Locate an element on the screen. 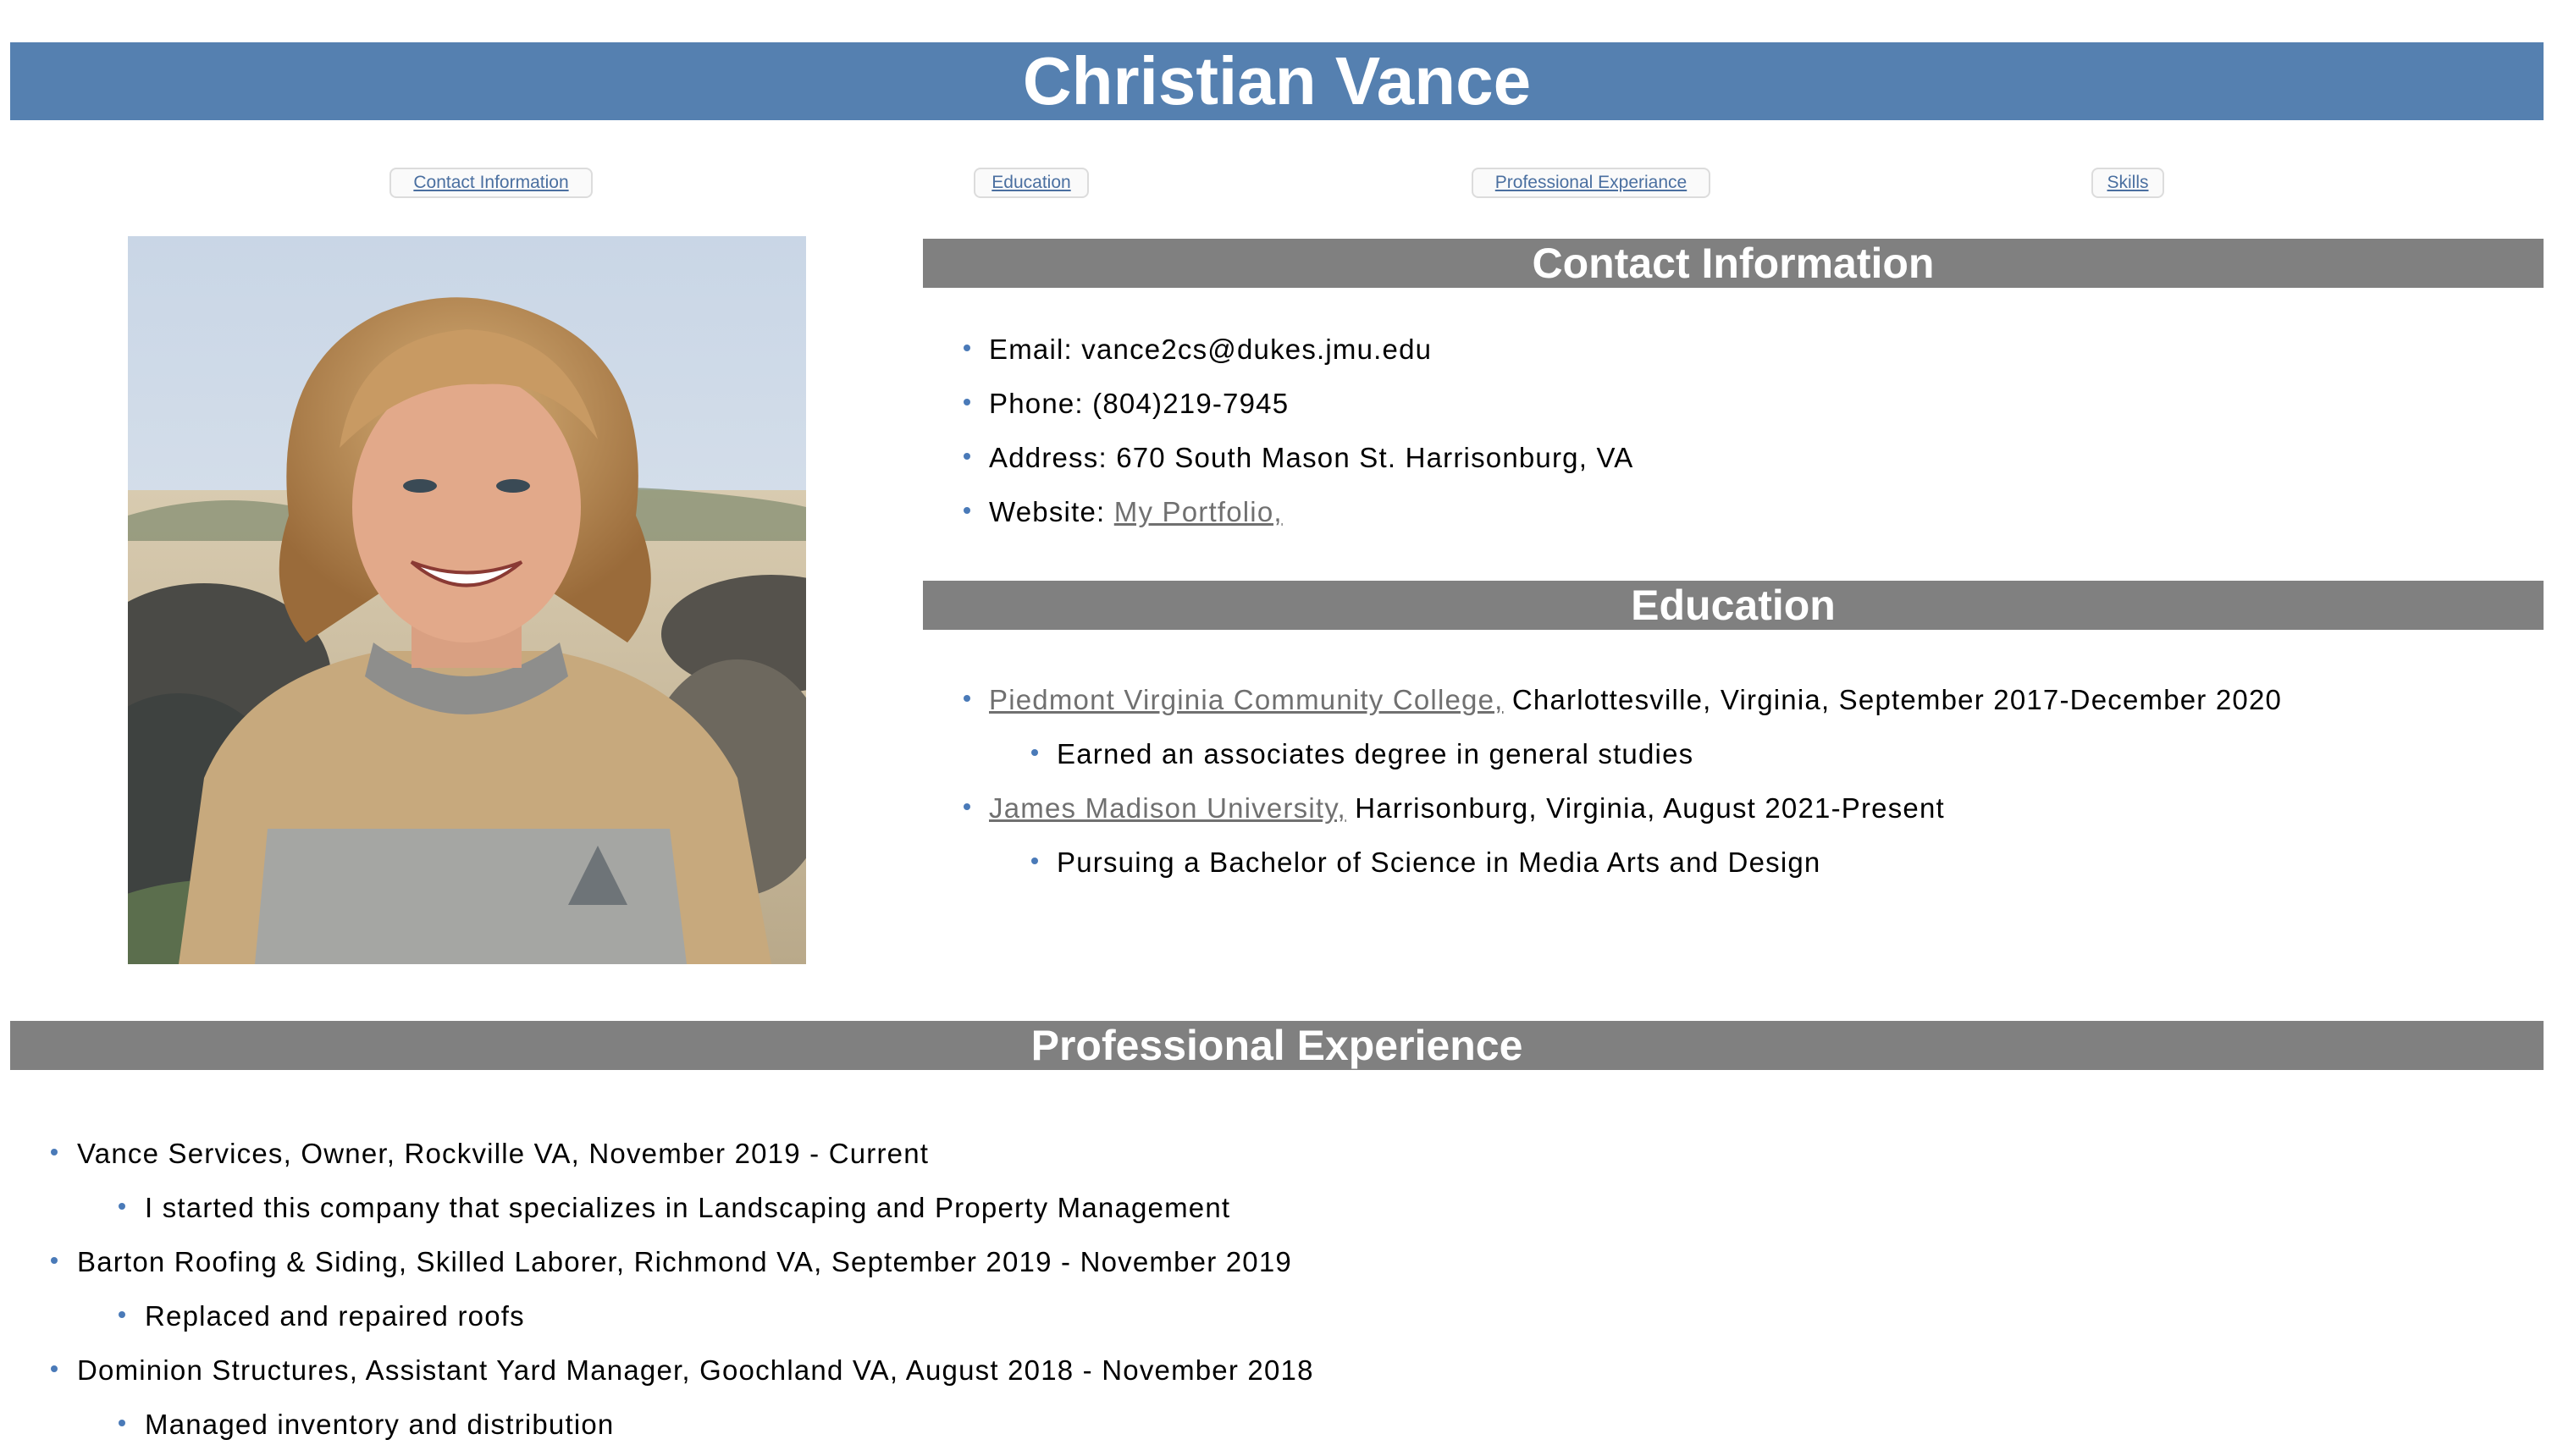 The image size is (2552, 1456). experience-subitem: Replaced and repaired roofs is located at coordinates (335, 1316).